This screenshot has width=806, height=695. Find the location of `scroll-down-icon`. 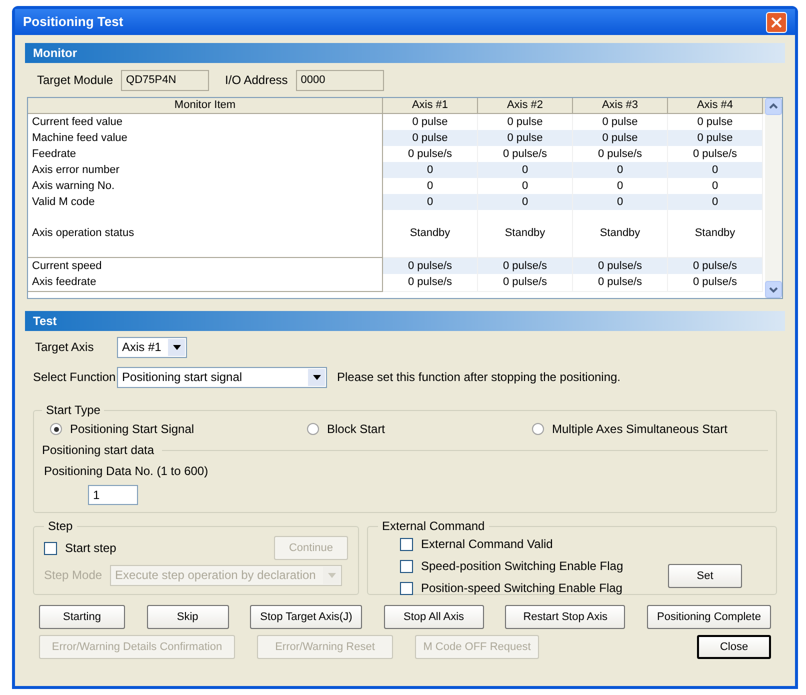

scroll-down-icon is located at coordinates (773, 289).